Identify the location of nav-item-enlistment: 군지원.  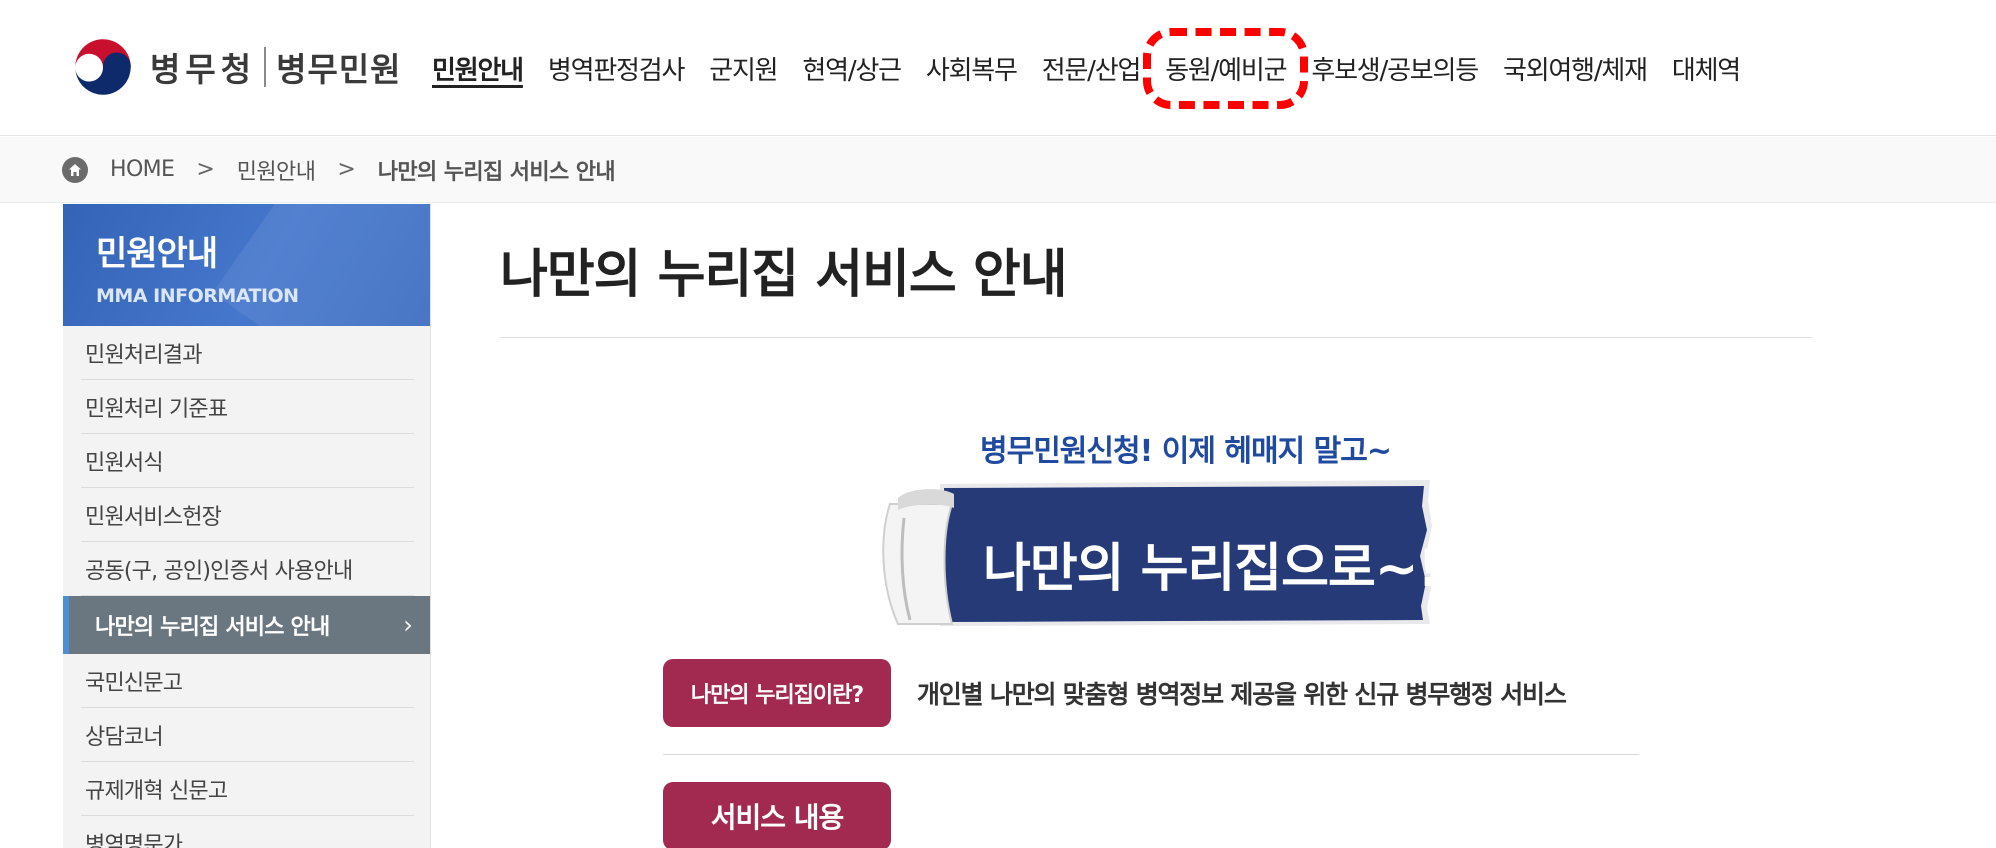
(743, 68).